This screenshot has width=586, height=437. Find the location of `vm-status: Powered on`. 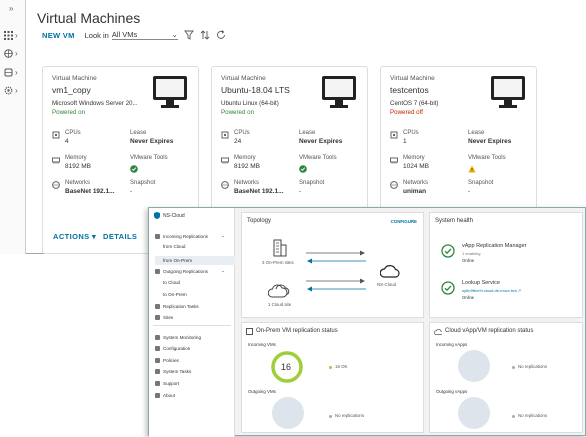

vm-status: Powered on is located at coordinates (238, 112).